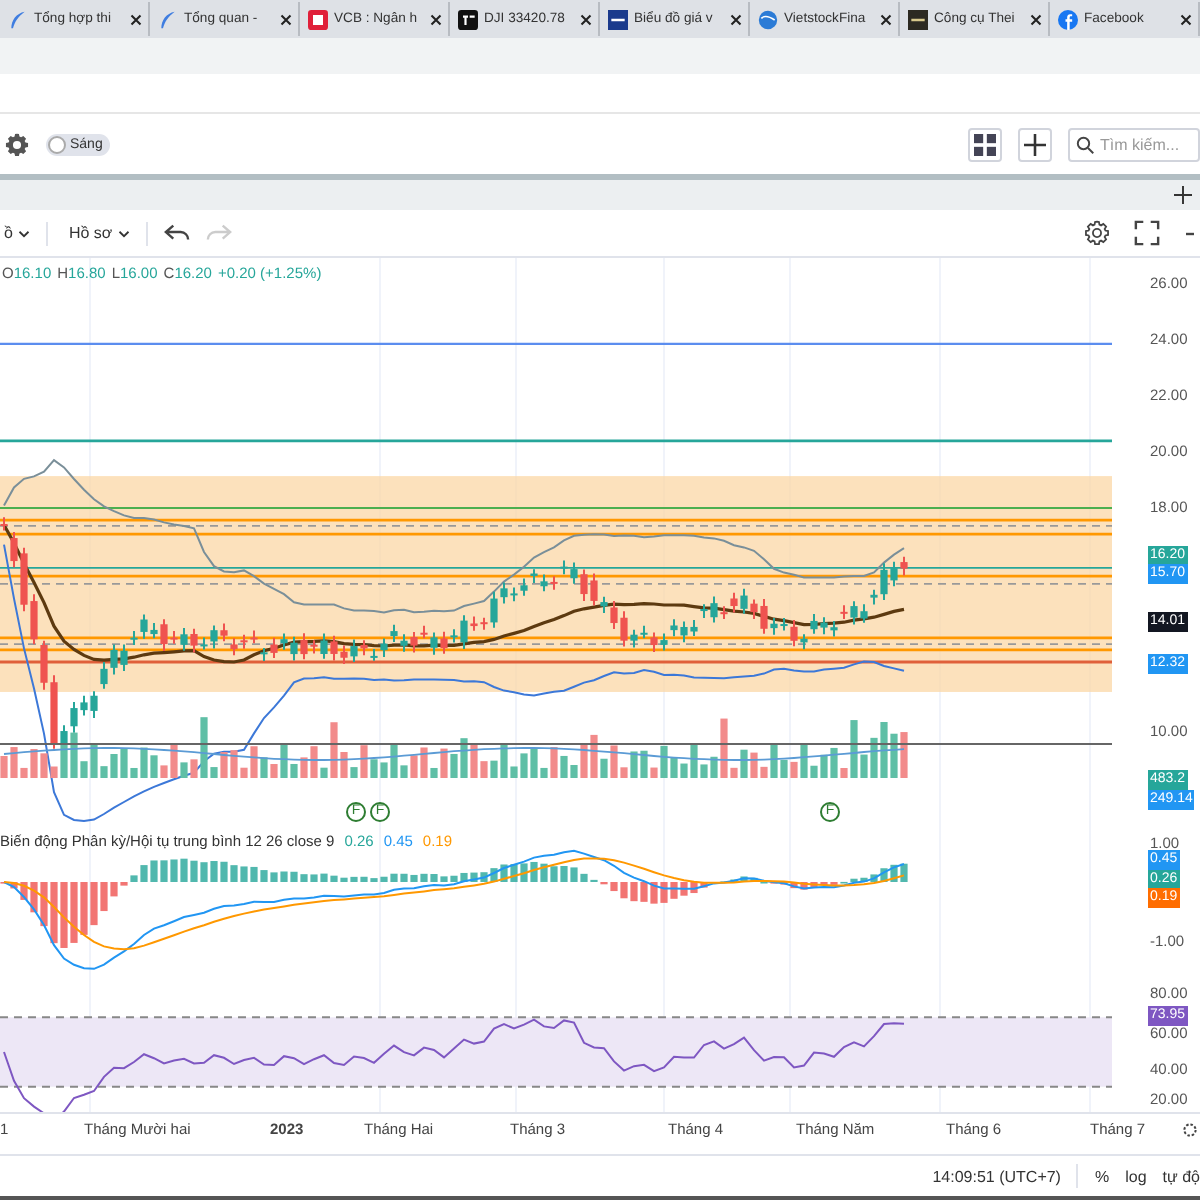 Image resolution: width=1200 pixels, height=1200 pixels. Describe the element at coordinates (15, 233) in the screenshot. I see `dropdown-menu: ồ` at that location.